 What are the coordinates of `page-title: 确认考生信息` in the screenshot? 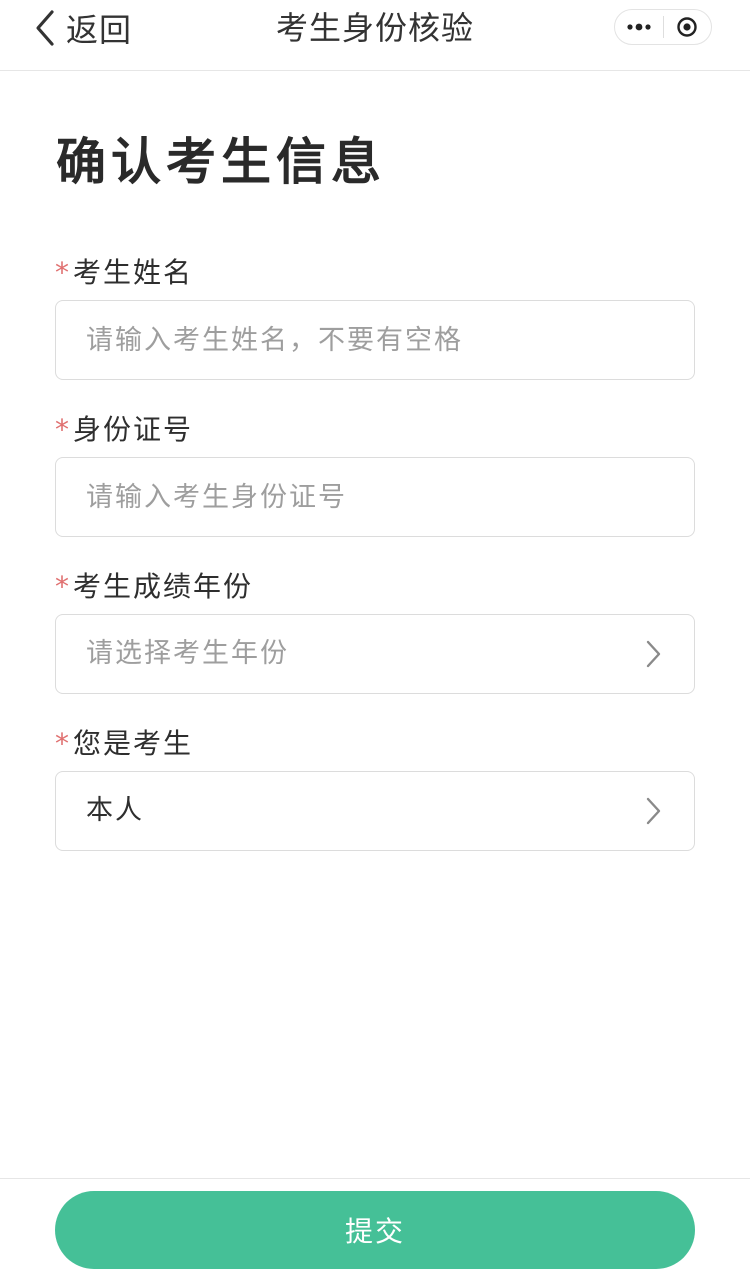 It's located at (221, 162).